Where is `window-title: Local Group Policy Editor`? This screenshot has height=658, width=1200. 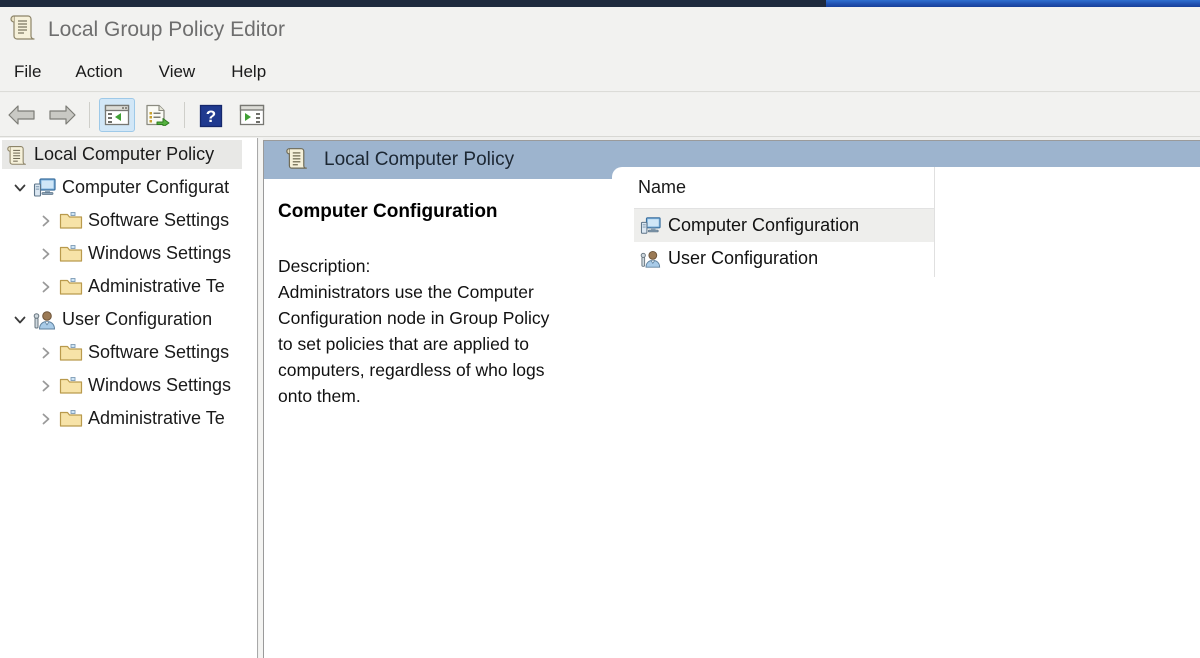 window-title: Local Group Policy Editor is located at coordinates (166, 29).